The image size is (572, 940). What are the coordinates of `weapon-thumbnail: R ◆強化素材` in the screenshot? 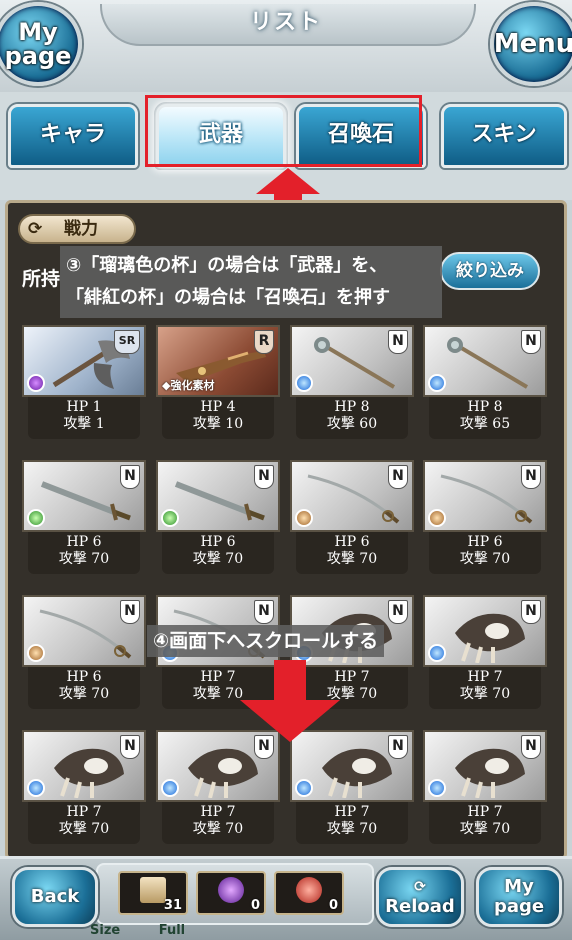 It's located at (218, 361).